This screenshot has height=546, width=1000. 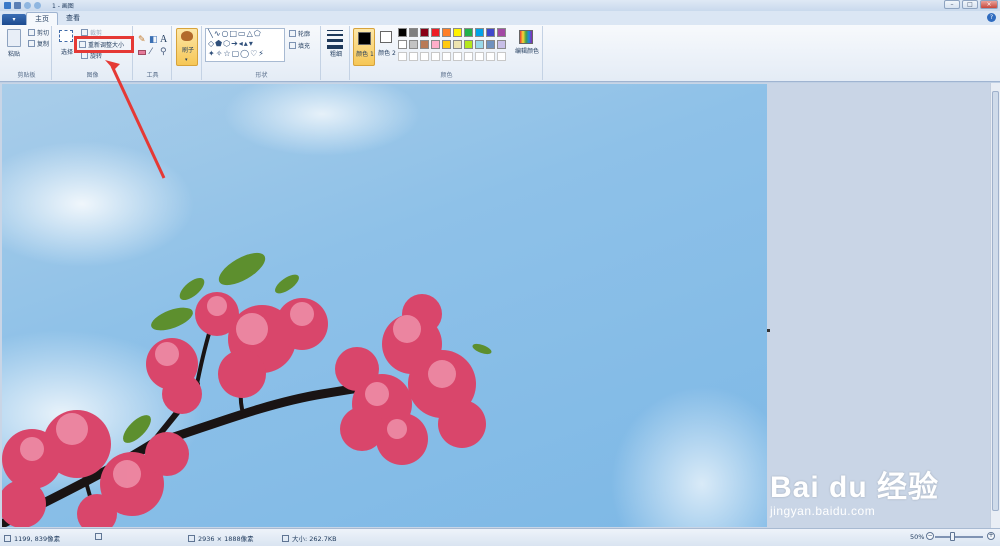 I want to click on file-size: 大小: 262.7KB, so click(x=309, y=538).